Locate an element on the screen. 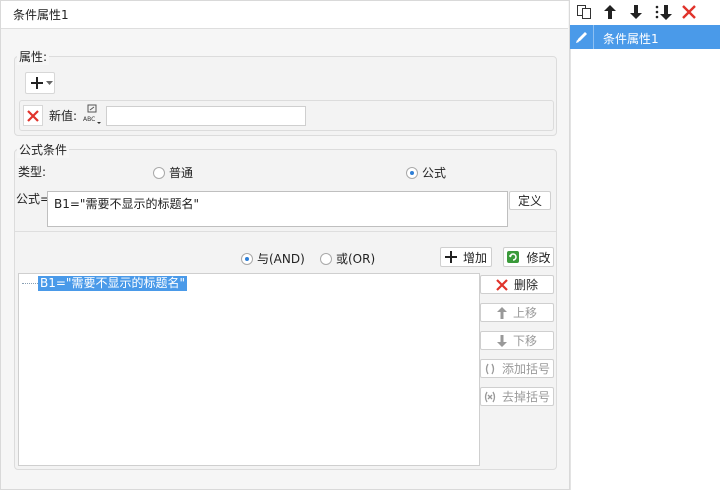 This screenshot has width=720, height=490. formula-condition-group-label: 公式条件 is located at coordinates (43, 149).